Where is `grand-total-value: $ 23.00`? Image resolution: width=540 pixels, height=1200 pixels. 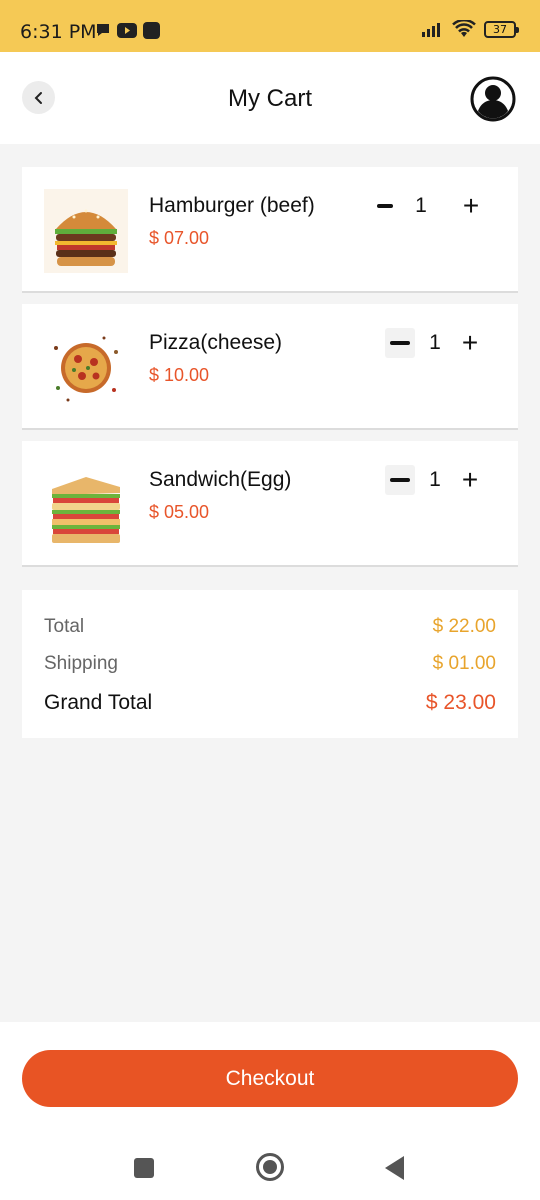 grand-total-value: $ 23.00 is located at coordinates (460, 702).